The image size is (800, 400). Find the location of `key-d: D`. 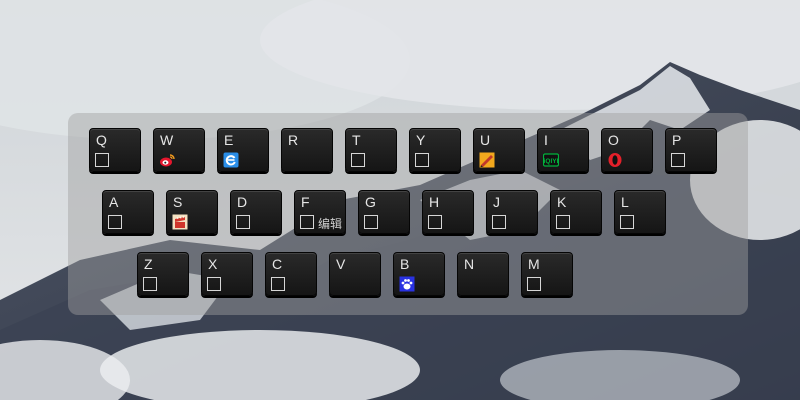

key-d: D is located at coordinates (256, 212).